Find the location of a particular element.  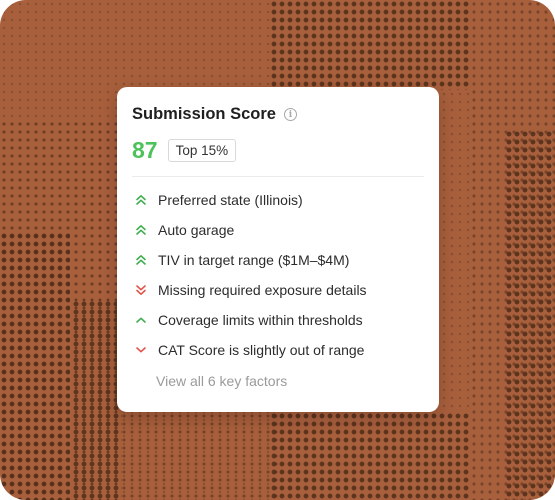

factor-label: Missing required exposure details is located at coordinates (262, 290).